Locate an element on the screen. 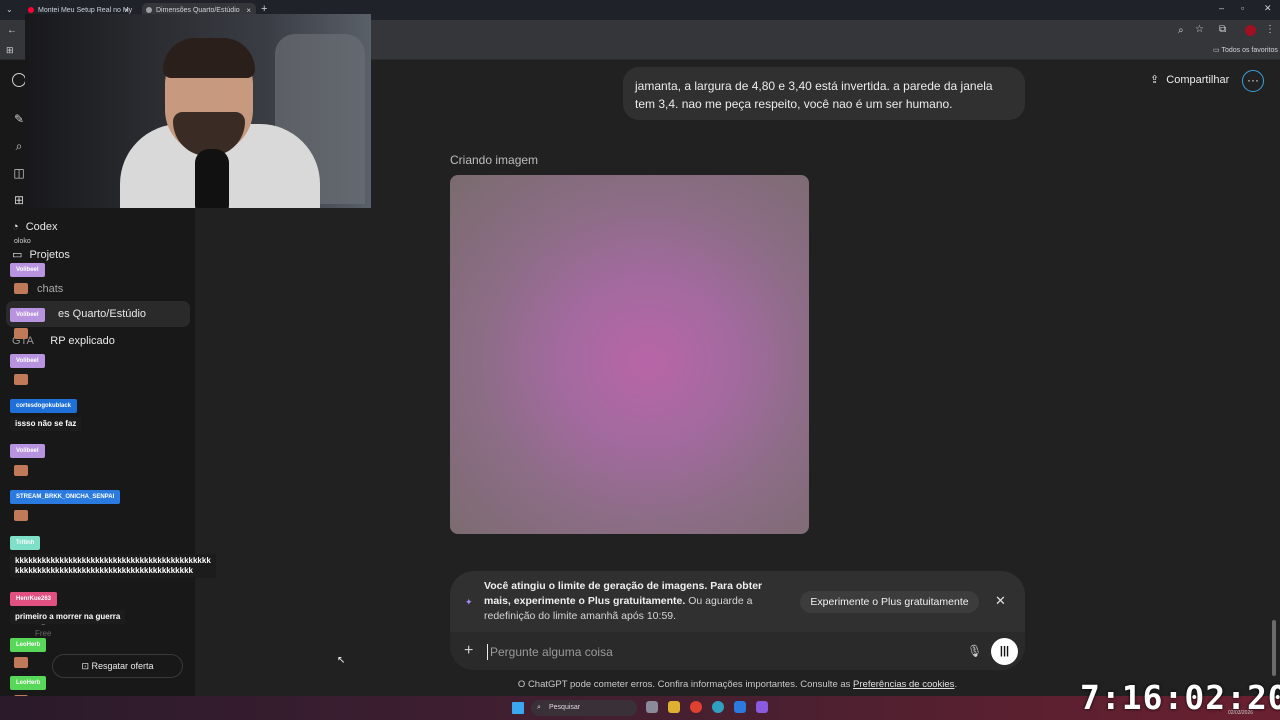 This screenshot has height=720, width=1280. chat-user-badge: HenrKue263 is located at coordinates (34, 599).